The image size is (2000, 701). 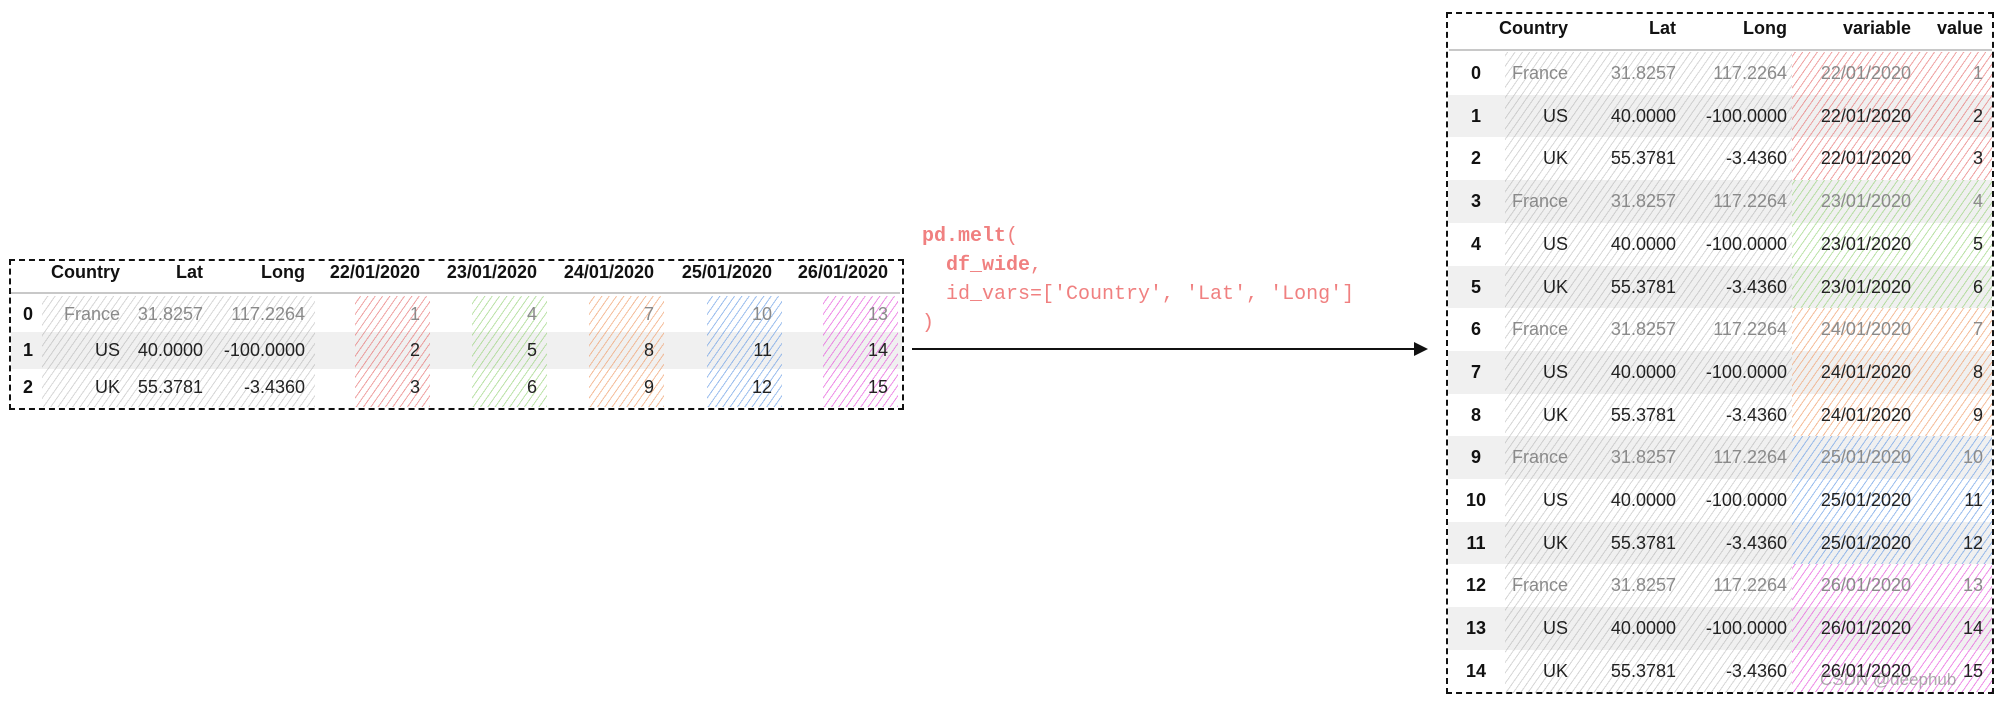 What do you see at coordinates (1421, 349) in the screenshot?
I see `arrow-head-icon` at bounding box center [1421, 349].